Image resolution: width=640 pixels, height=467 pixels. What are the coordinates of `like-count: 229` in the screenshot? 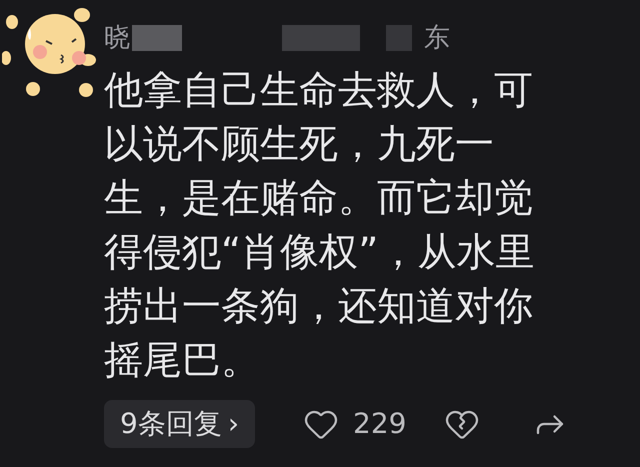 It's located at (379, 424).